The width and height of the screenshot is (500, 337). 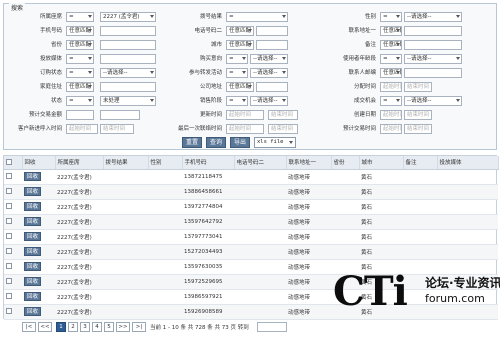 What do you see at coordinates (73, 327) in the screenshot?
I see `page-number-button: 2` at bounding box center [73, 327].